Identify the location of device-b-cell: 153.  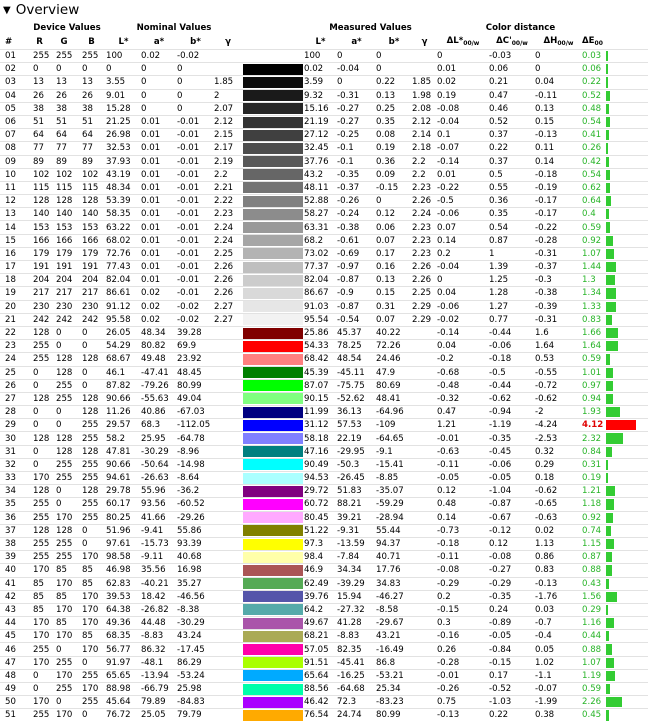
(91, 227).